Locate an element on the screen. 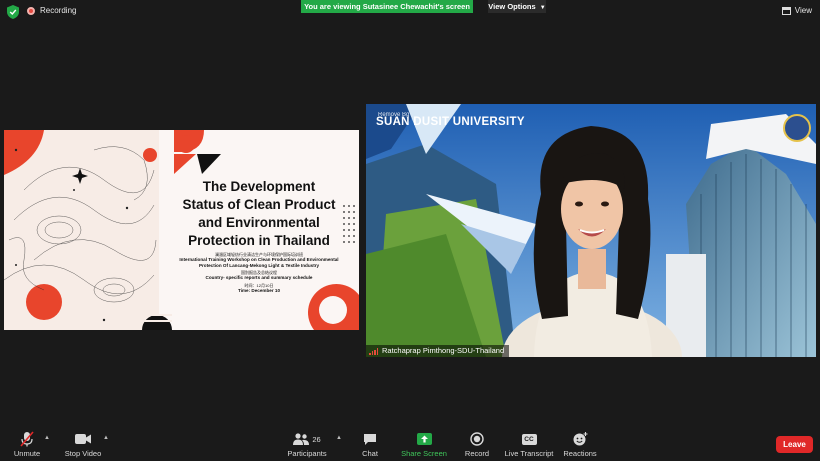 This screenshot has width=820, height=461. chevron-down-icon: ▼ is located at coordinates (542, 8).